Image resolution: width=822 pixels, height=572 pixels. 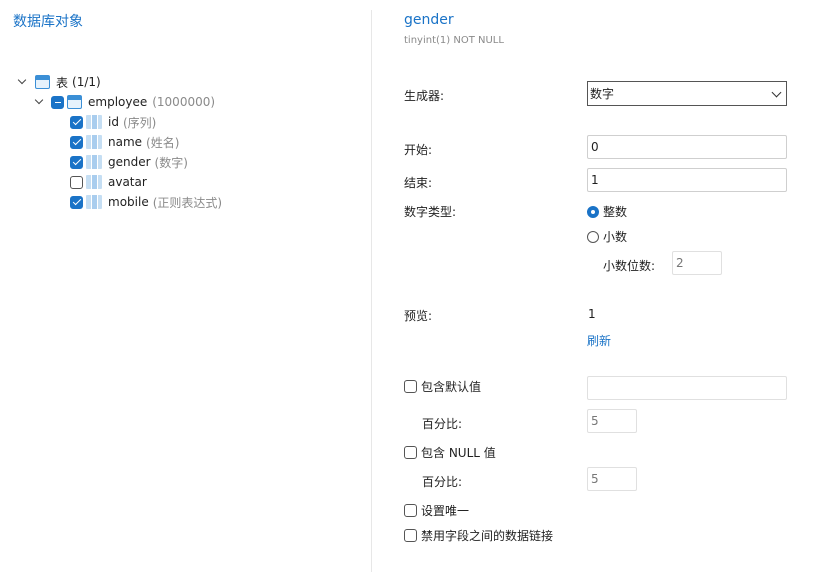 I want to click on generator-label: 生成器:, so click(x=424, y=96).